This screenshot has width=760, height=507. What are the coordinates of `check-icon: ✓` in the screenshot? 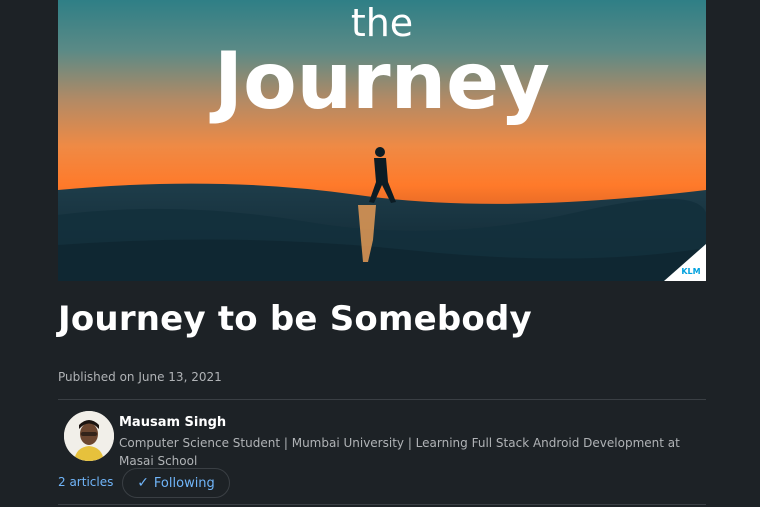 It's located at (143, 483).